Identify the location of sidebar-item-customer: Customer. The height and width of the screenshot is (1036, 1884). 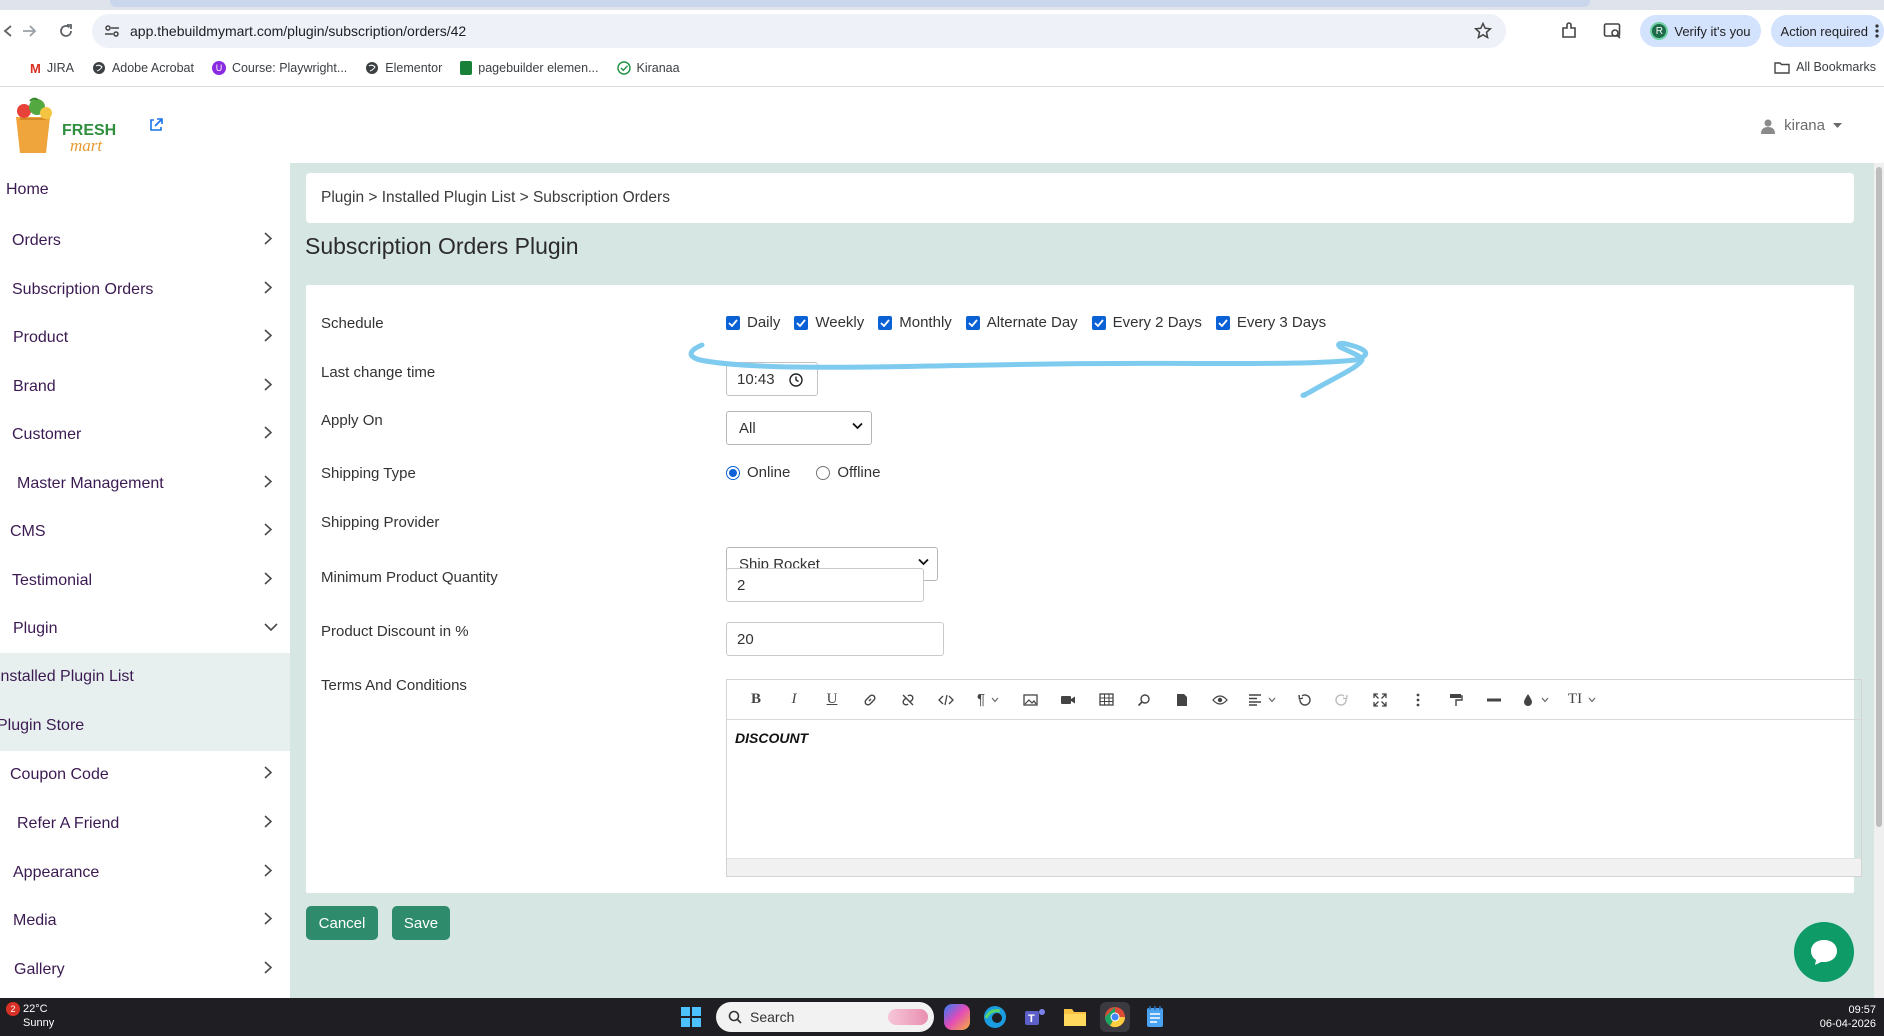
(145, 435).